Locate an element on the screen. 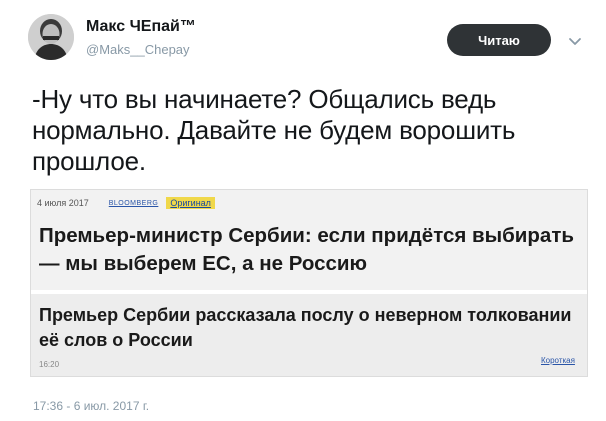 This screenshot has width=606, height=421. chevron-down-icon is located at coordinates (575, 41).